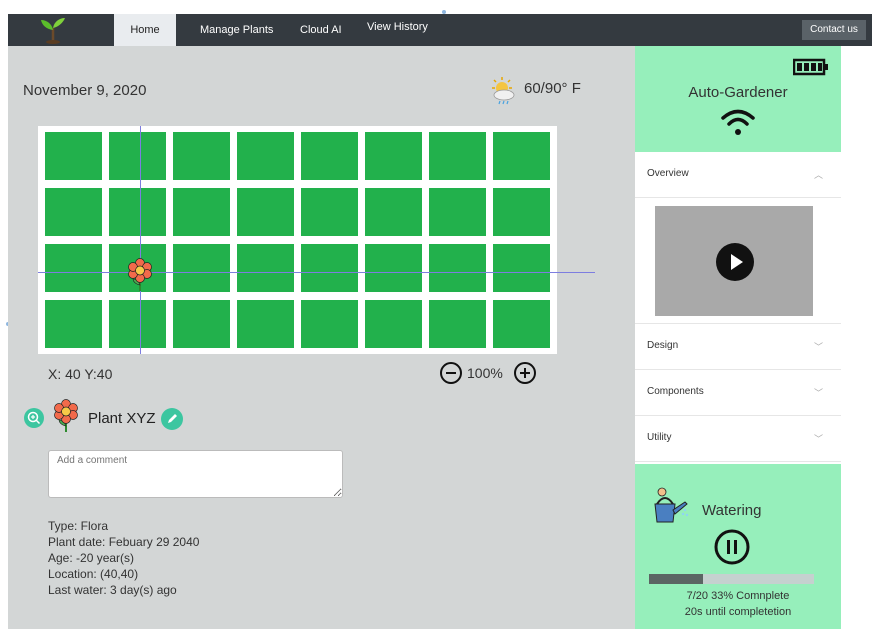 This screenshot has width=872, height=629. What do you see at coordinates (676, 579) in the screenshot?
I see `watering-progress-fill` at bounding box center [676, 579].